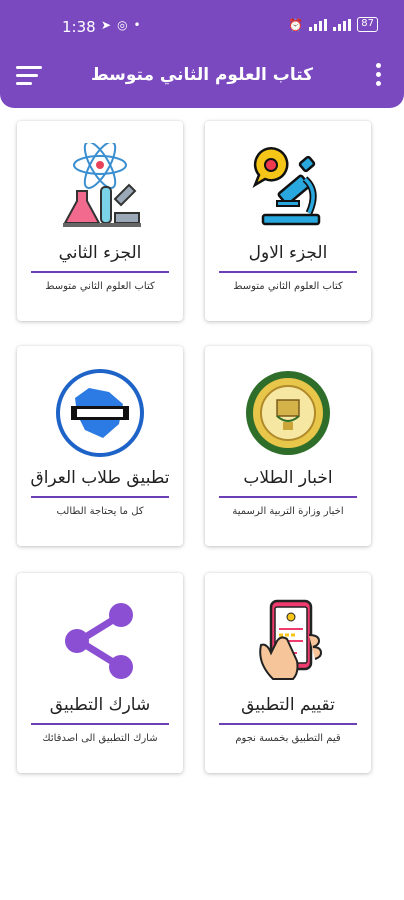 Image resolution: width=404 pixels, height=900 pixels. I want to click on card-title: الجزء الاول, so click(288, 253).